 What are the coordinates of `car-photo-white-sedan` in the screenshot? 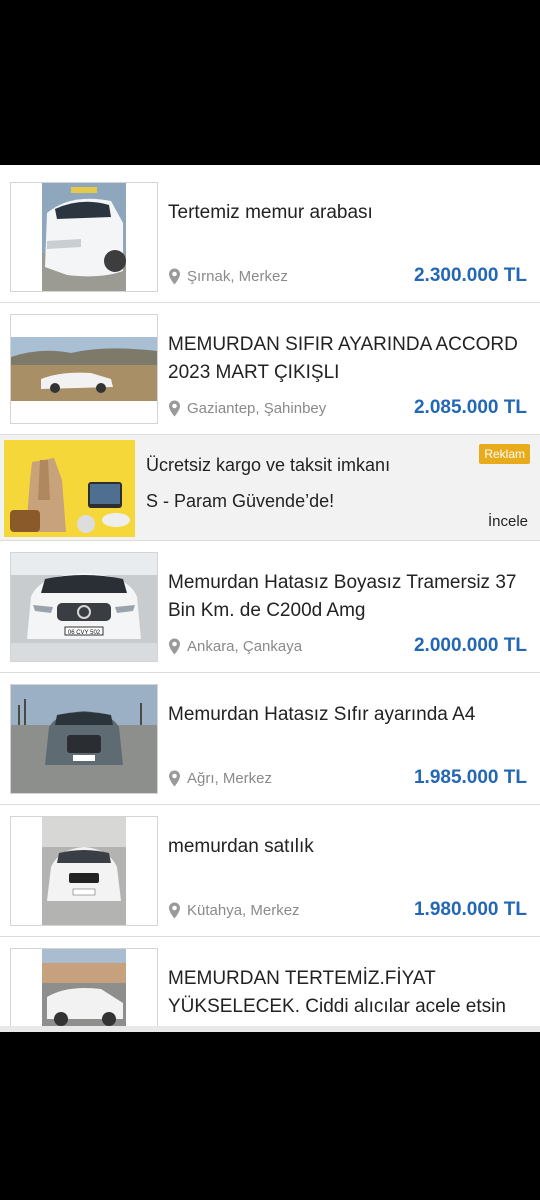 It's located at (84, 237).